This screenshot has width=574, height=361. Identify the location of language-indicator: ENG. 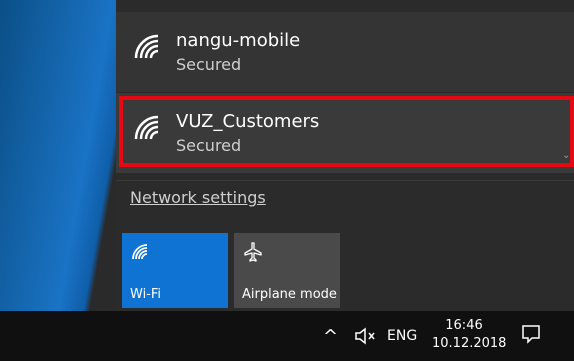
(402, 336).